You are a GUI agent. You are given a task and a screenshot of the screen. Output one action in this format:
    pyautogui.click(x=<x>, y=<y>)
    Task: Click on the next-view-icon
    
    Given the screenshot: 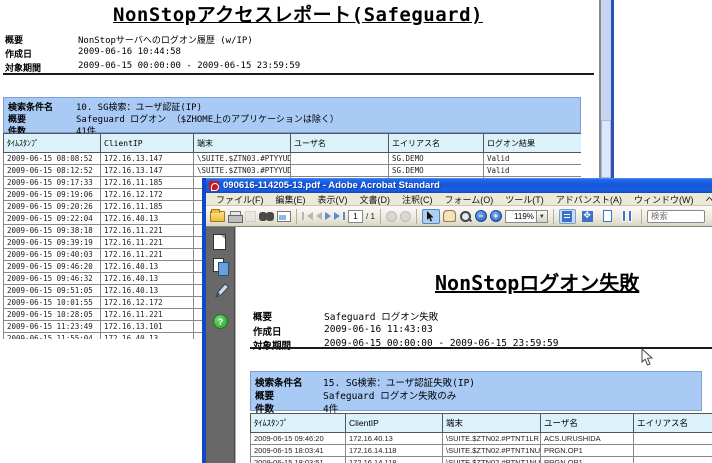 What is the action you would take?
    pyautogui.click(x=405, y=216)
    